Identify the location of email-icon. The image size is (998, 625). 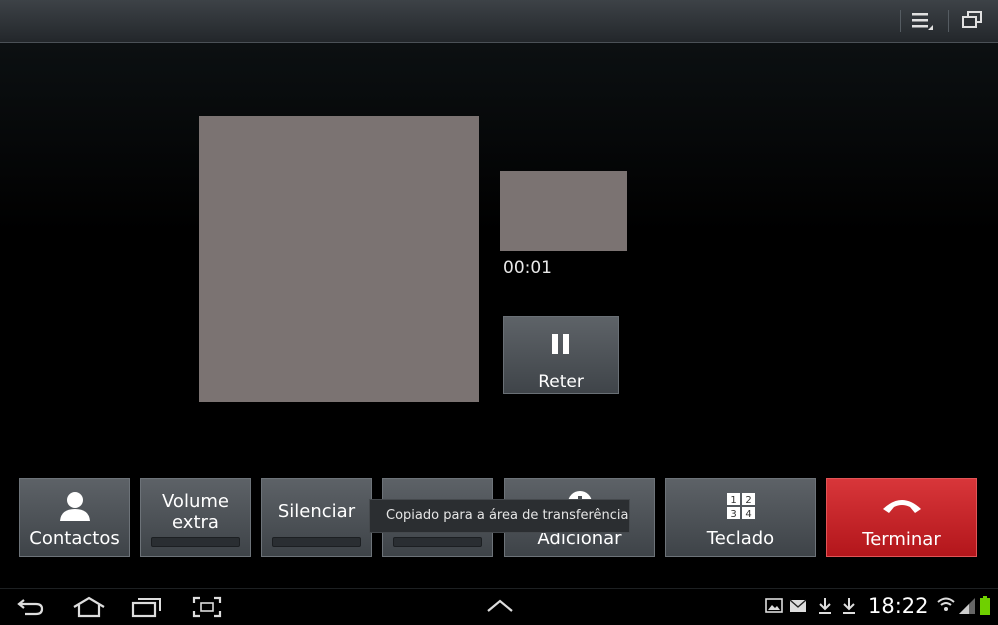
(798, 605).